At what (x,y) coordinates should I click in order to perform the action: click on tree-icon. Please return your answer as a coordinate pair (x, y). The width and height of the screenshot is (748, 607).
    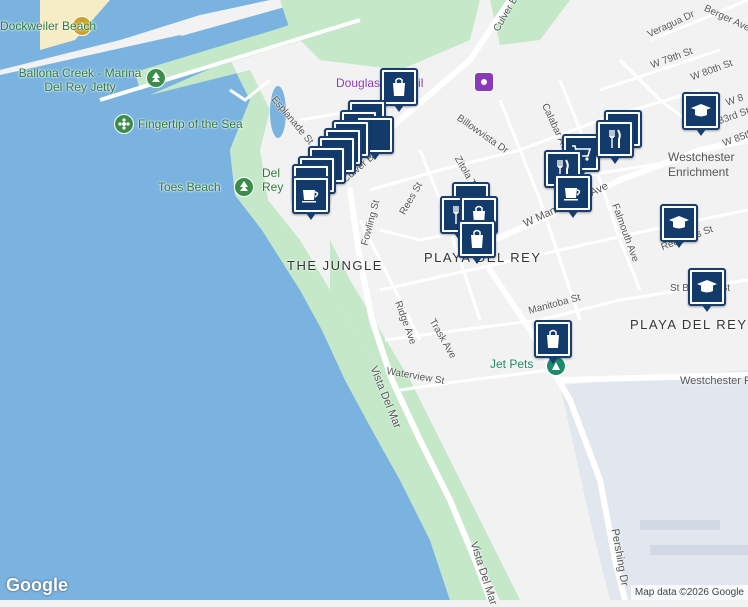
    Looking at the image, I should click on (244, 187).